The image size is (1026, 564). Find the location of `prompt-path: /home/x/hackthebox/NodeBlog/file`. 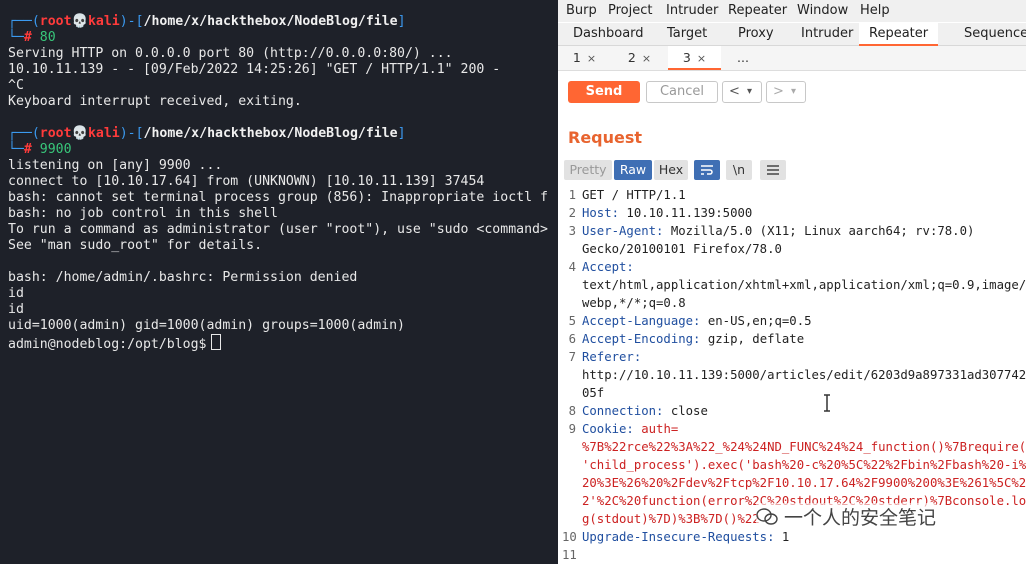

prompt-path: /home/x/hackthebox/NodeBlog/file is located at coordinates (270, 21).